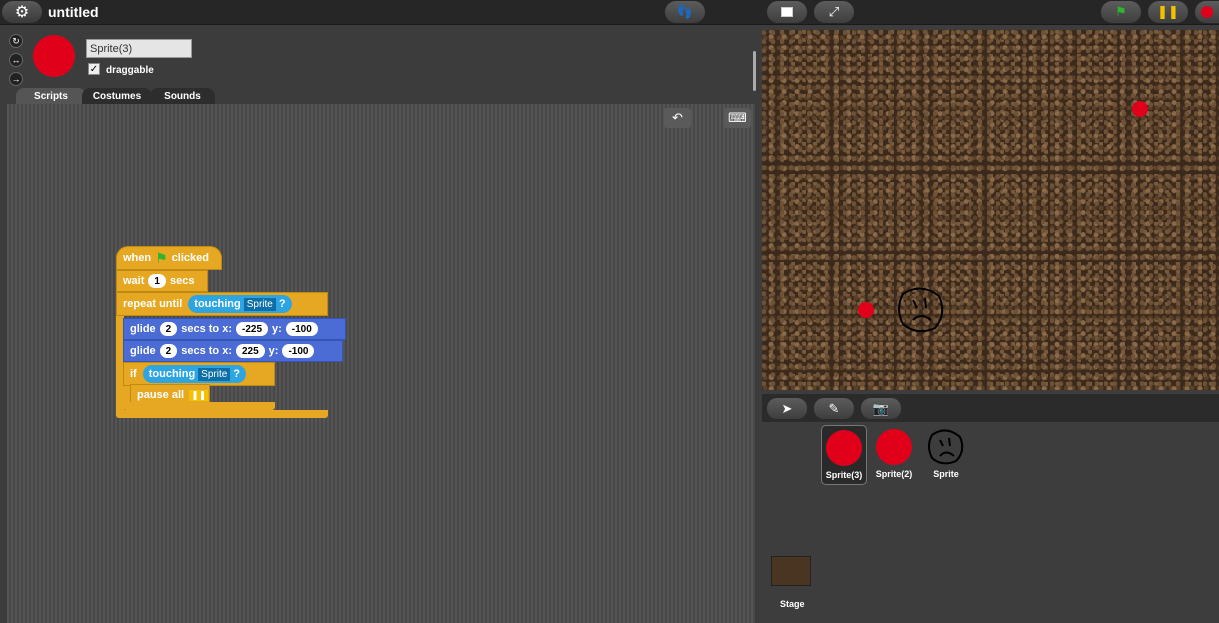 The width and height of the screenshot is (1219, 623). What do you see at coordinates (130, 70) in the screenshot?
I see `draggable-label: draggable` at bounding box center [130, 70].